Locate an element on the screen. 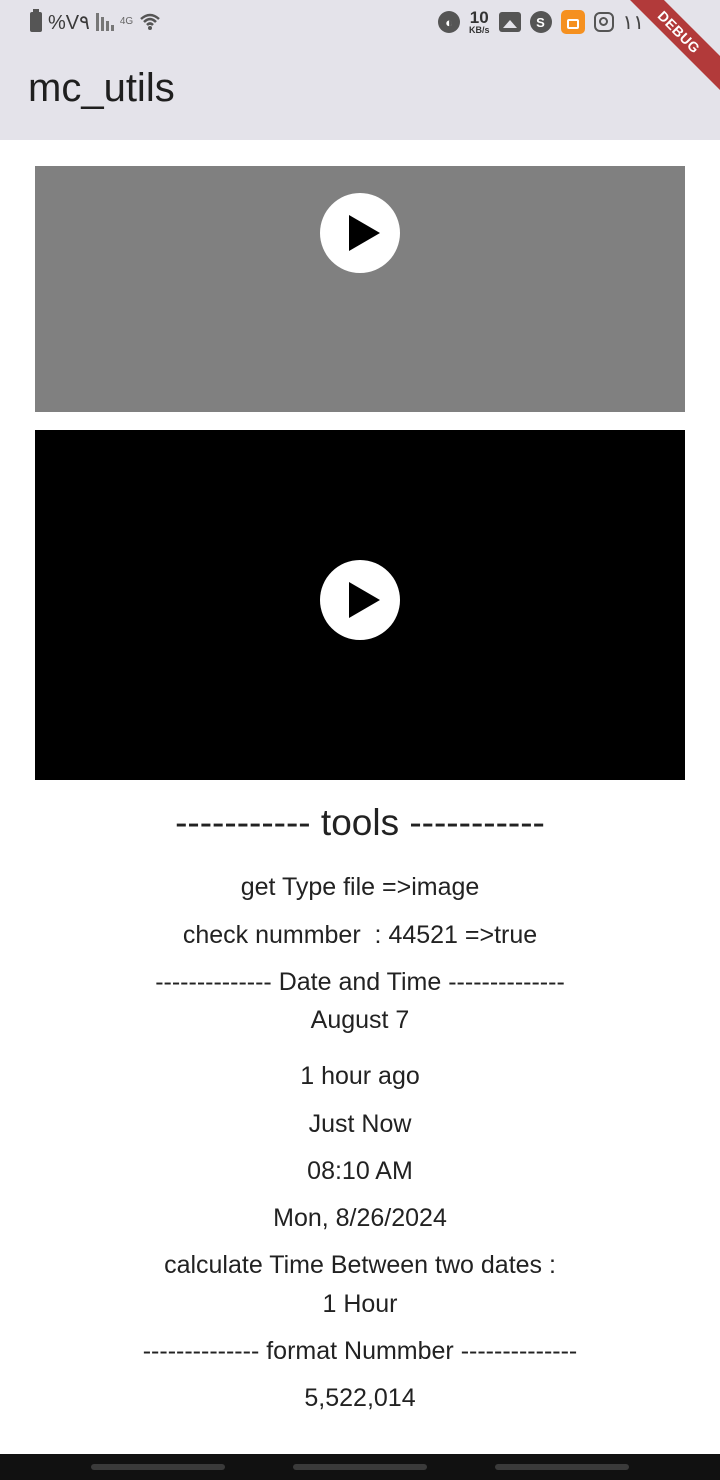  clock-time-text: 08:10 AM is located at coordinates (360, 1171).